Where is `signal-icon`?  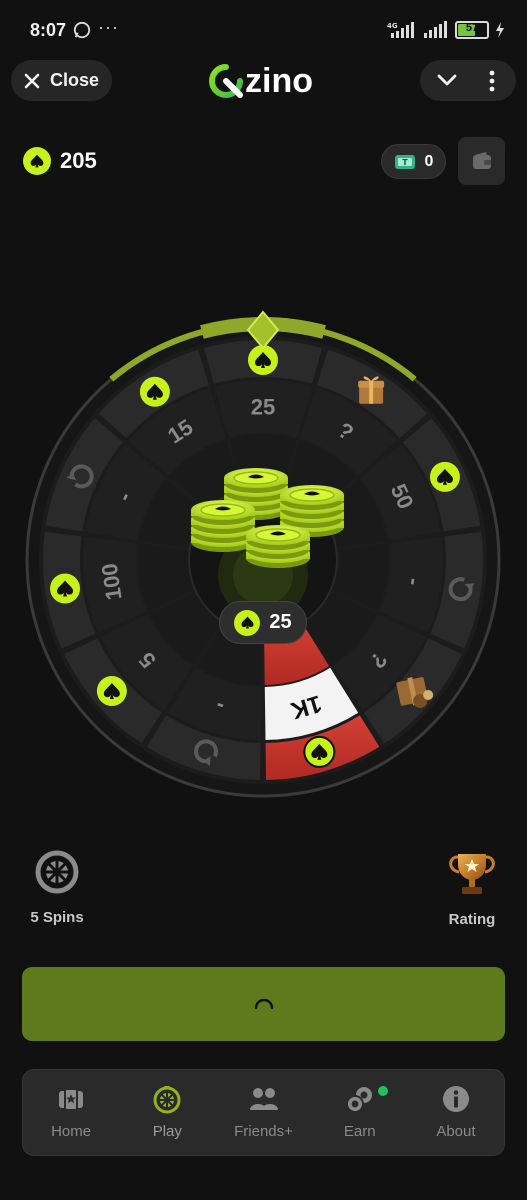 signal-icon is located at coordinates (435, 29).